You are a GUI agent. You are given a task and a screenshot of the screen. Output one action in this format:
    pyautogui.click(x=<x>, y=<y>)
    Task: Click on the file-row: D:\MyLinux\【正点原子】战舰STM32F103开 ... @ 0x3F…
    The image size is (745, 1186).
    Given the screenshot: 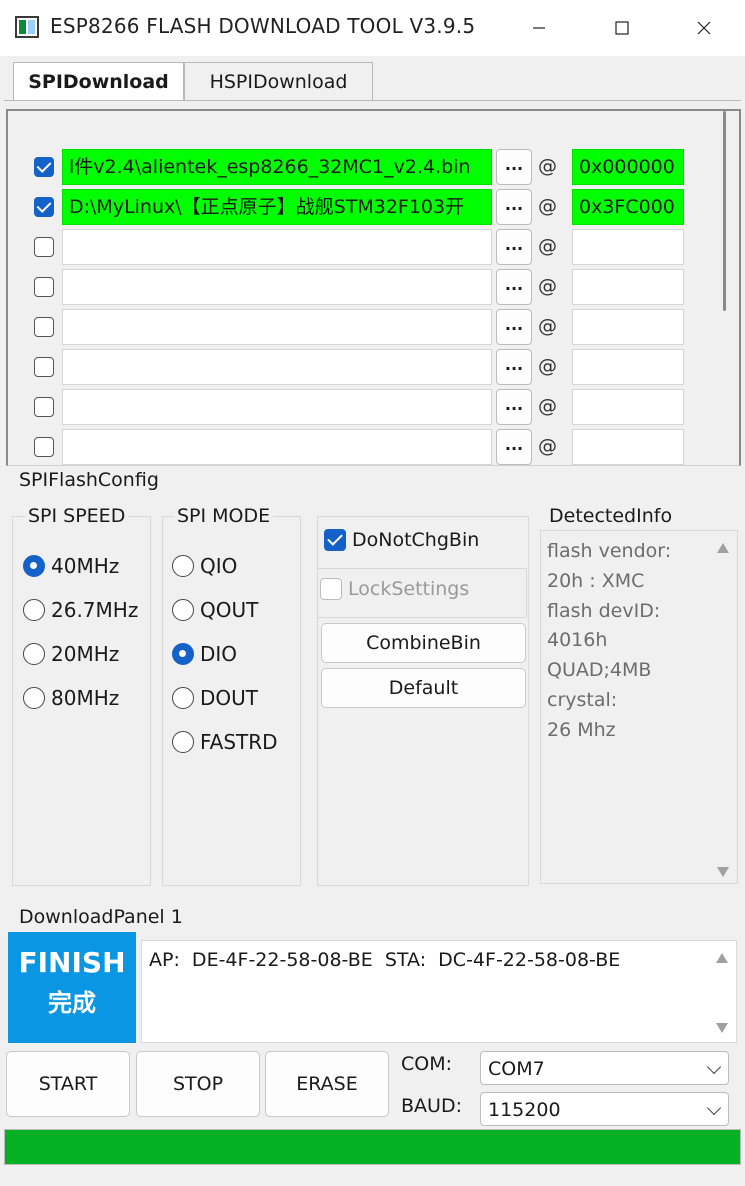 What is the action you would take?
    pyautogui.click(x=358, y=207)
    